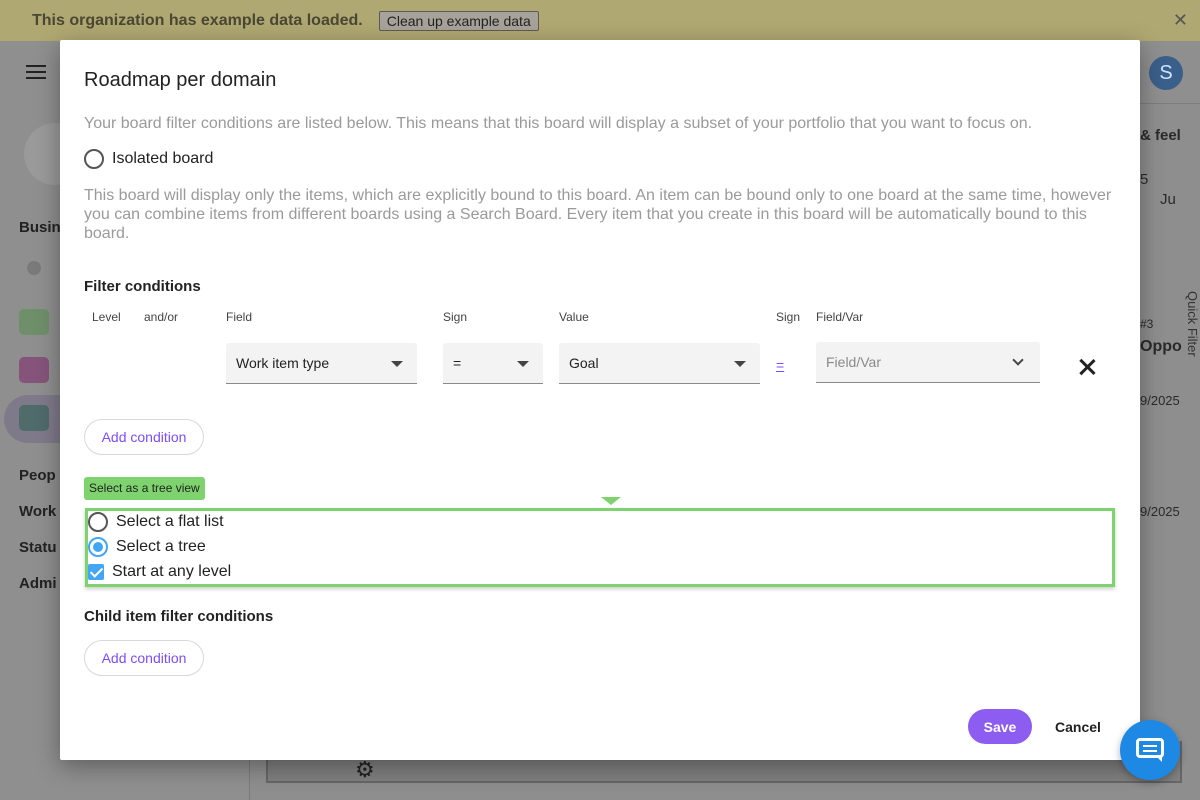  Describe the element at coordinates (1147, 324) in the screenshot. I see `bg-text: #3` at that location.